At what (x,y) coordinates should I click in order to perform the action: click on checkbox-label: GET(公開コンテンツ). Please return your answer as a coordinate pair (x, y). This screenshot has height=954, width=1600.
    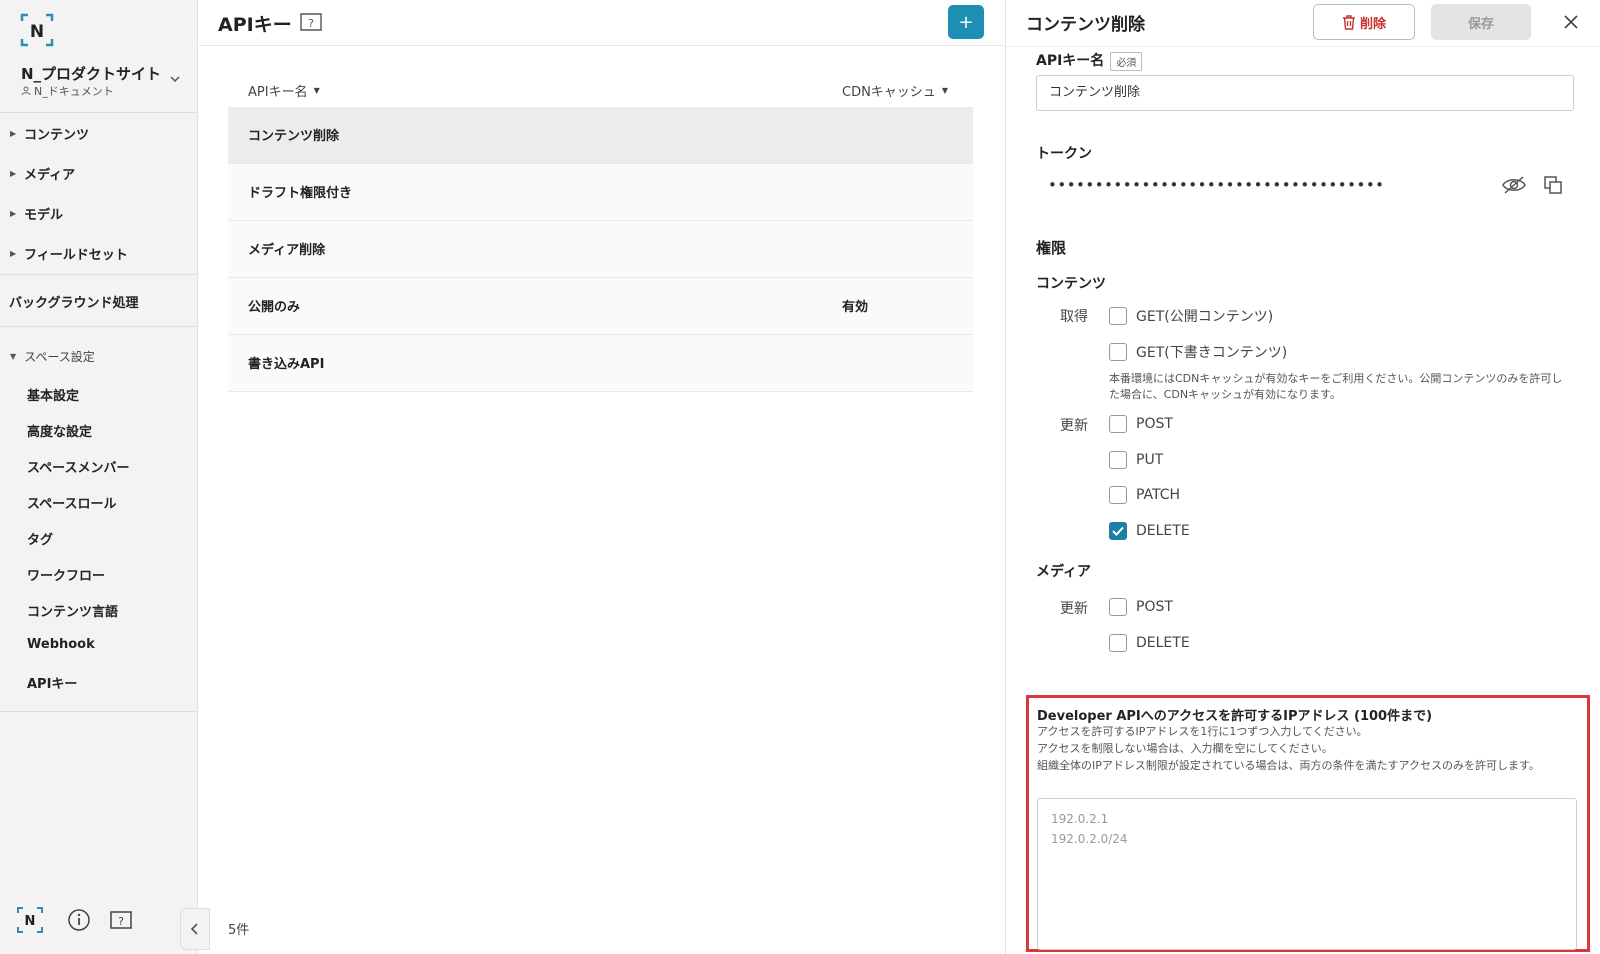
    Looking at the image, I should click on (1205, 317).